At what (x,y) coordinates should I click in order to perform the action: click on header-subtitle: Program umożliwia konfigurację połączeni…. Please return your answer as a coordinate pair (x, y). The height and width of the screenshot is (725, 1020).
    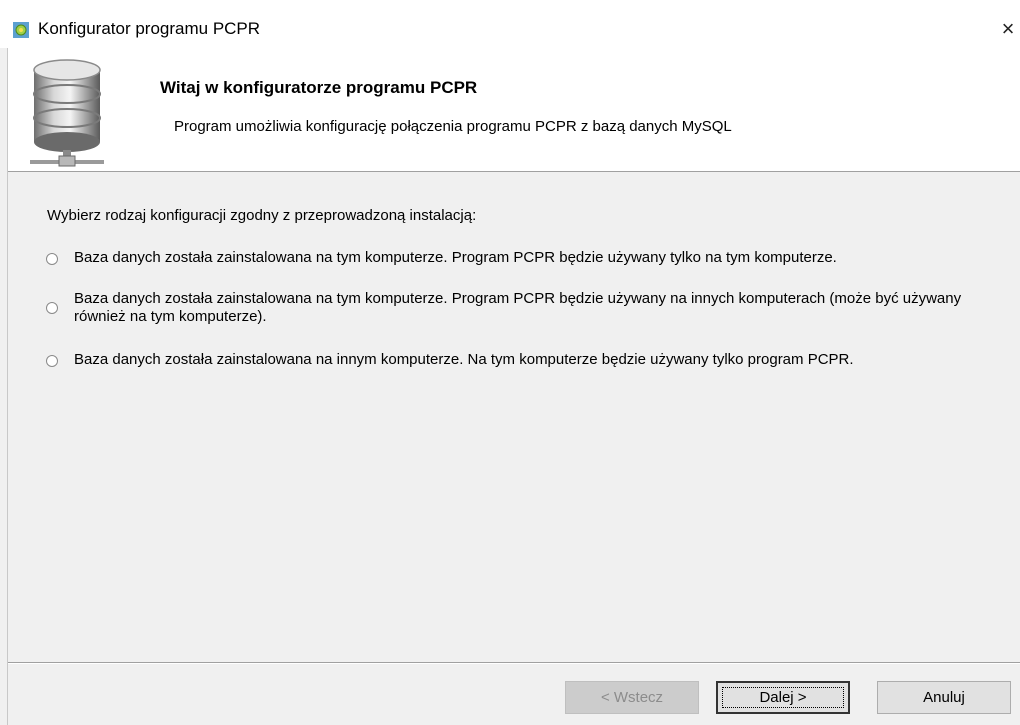
    Looking at the image, I should click on (453, 126).